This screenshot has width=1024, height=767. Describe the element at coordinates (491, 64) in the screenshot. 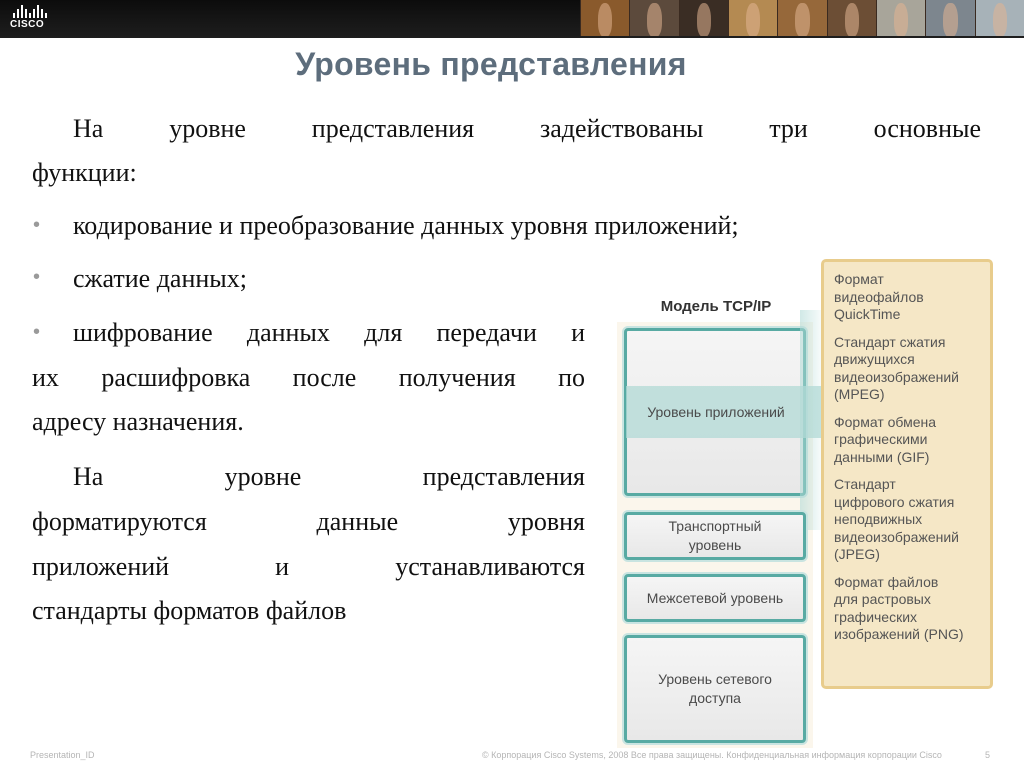

I see `slide-title: Уровень представления` at that location.